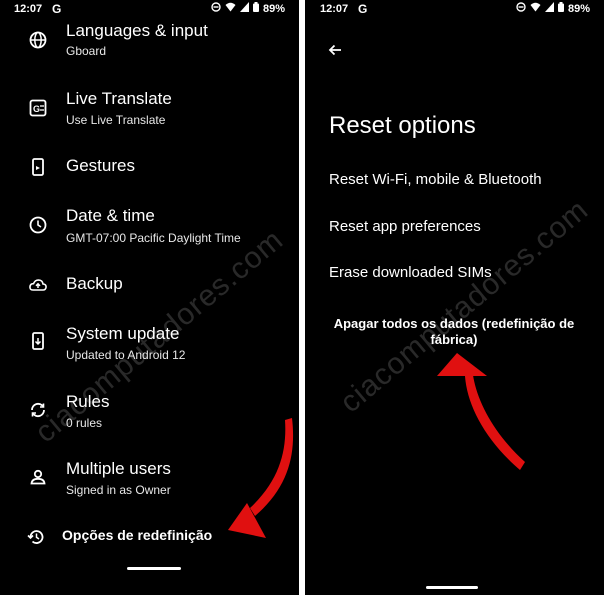 The height and width of the screenshot is (595, 604). What do you see at coordinates (261, 478) in the screenshot?
I see `red-arrow-pointer-left` at bounding box center [261, 478].